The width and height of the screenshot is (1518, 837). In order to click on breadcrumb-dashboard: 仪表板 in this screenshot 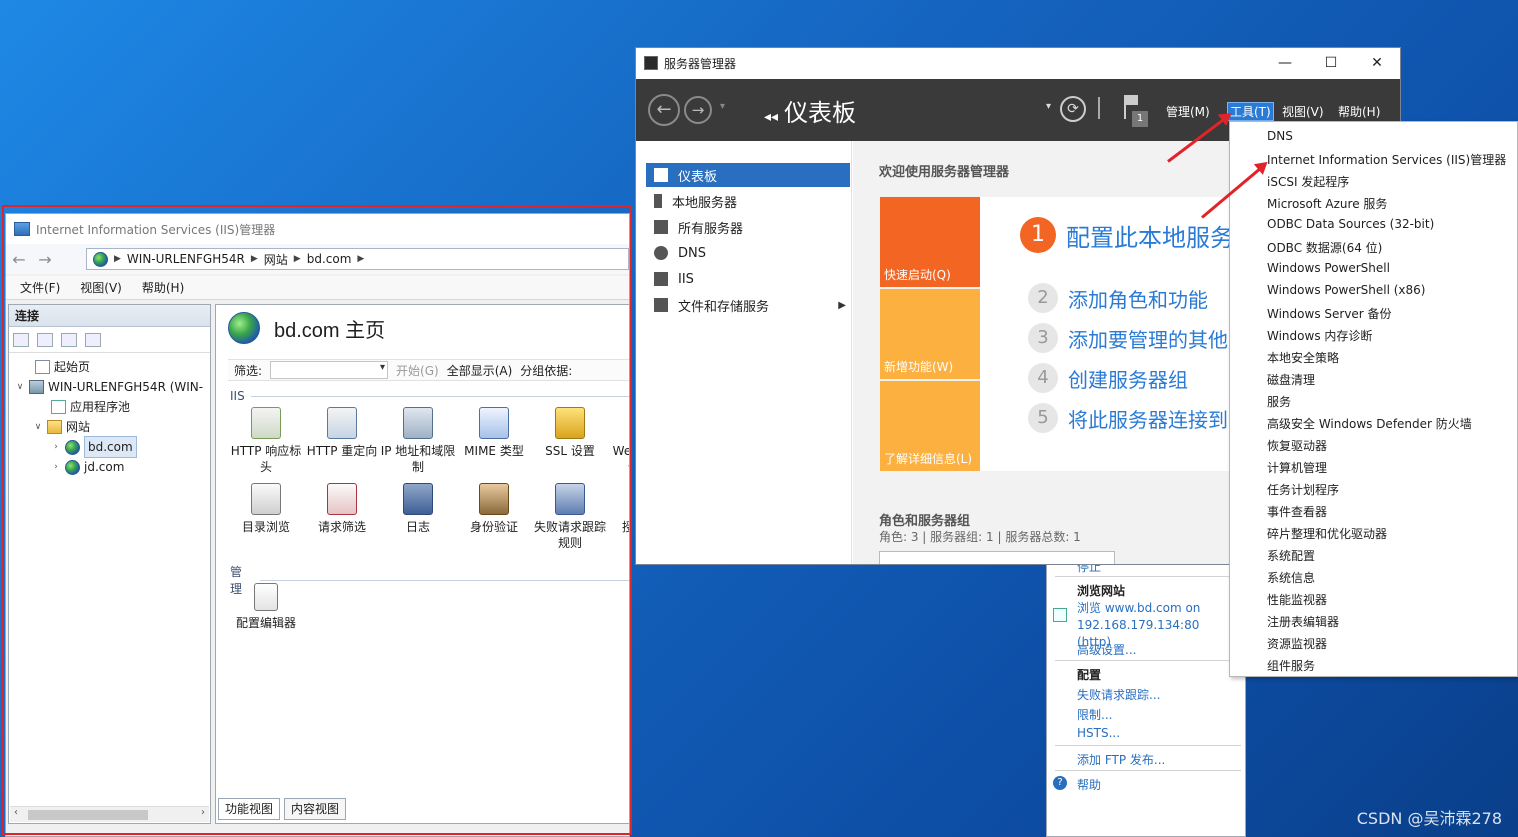, I will do `click(820, 113)`.